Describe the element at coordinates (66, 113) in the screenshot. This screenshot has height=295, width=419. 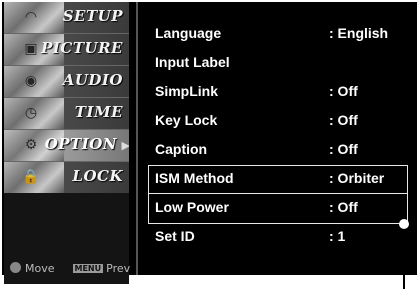
I see `menu-item-time: ◷ TIME` at that location.